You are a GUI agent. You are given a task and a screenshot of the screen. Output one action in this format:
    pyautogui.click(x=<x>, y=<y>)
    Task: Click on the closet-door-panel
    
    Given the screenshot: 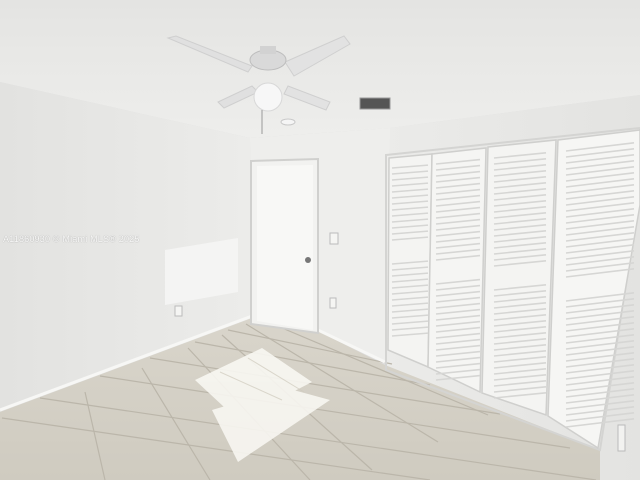 What is the action you would take?
    pyautogui.click(x=519, y=278)
    